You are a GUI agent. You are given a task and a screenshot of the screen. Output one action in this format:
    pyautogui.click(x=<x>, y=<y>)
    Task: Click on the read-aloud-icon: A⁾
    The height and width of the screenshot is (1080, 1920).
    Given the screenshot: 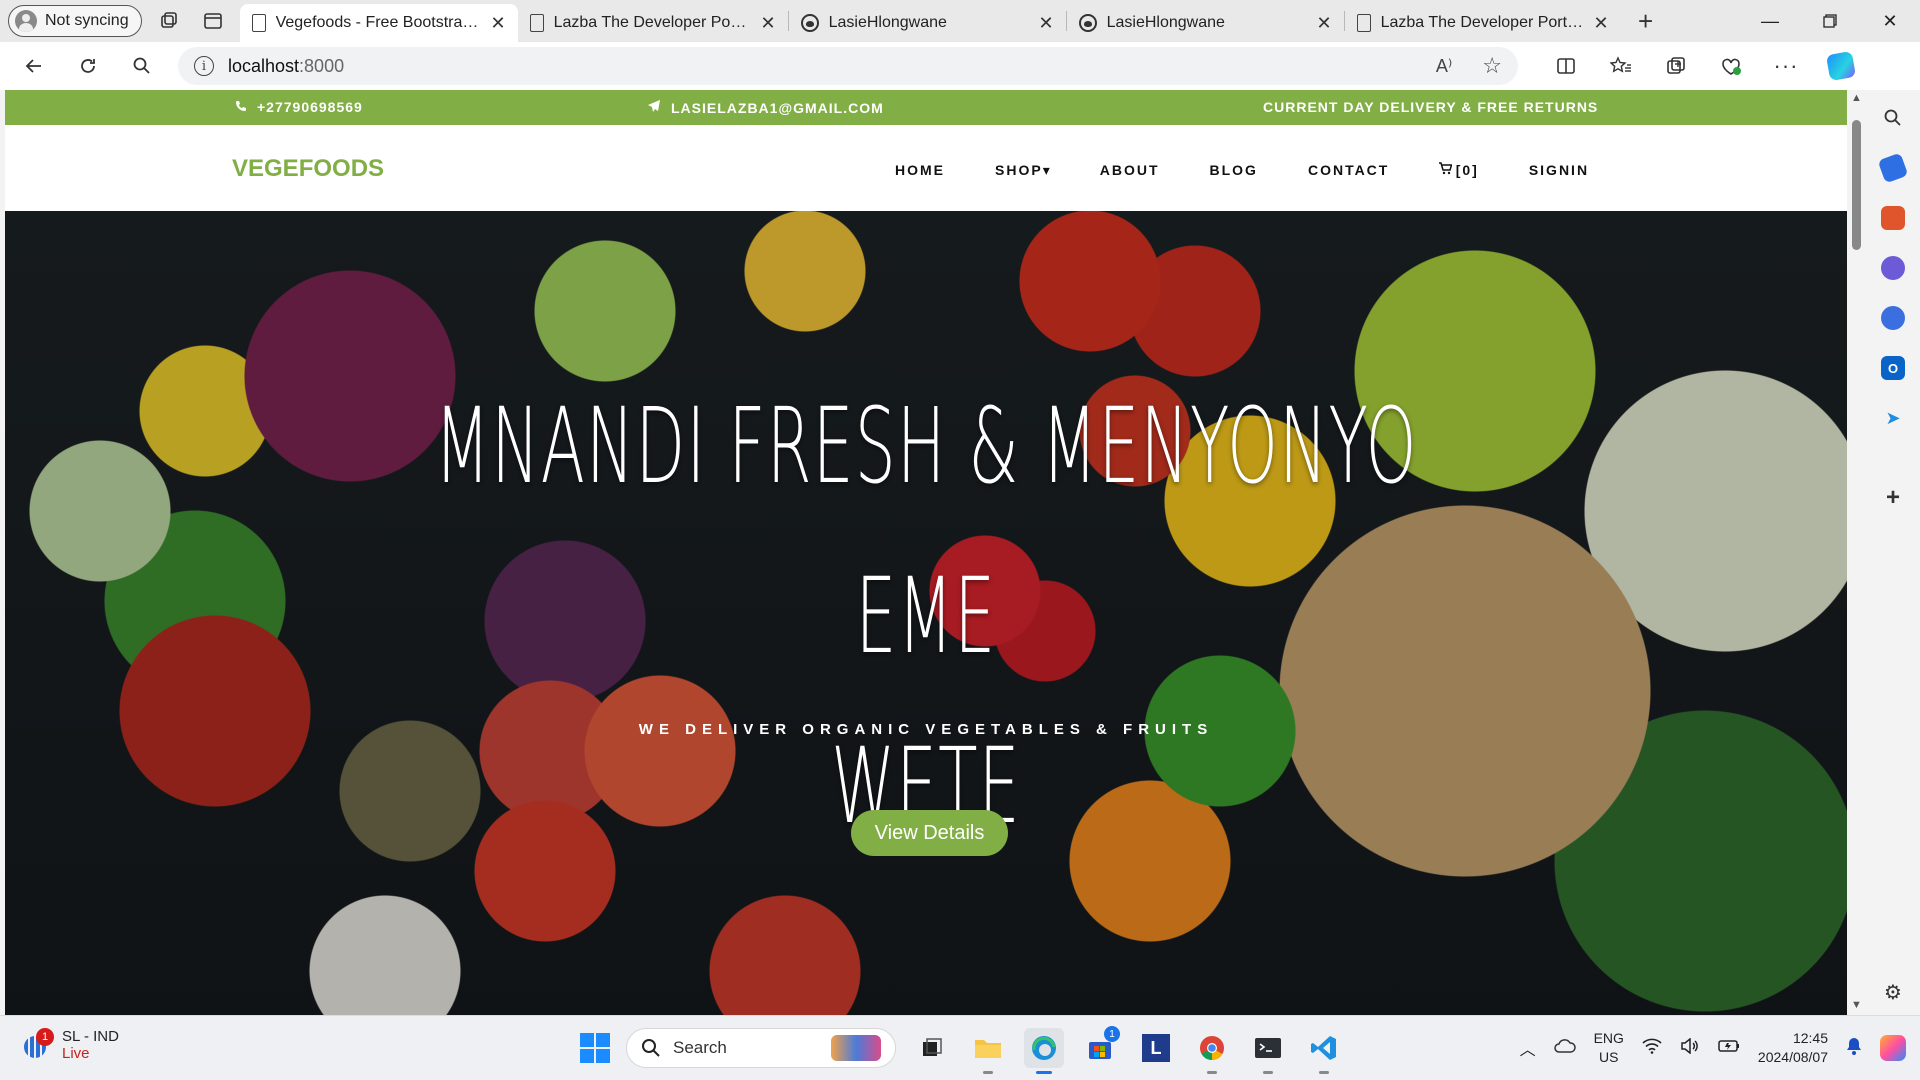 What is the action you would take?
    pyautogui.click(x=1444, y=66)
    